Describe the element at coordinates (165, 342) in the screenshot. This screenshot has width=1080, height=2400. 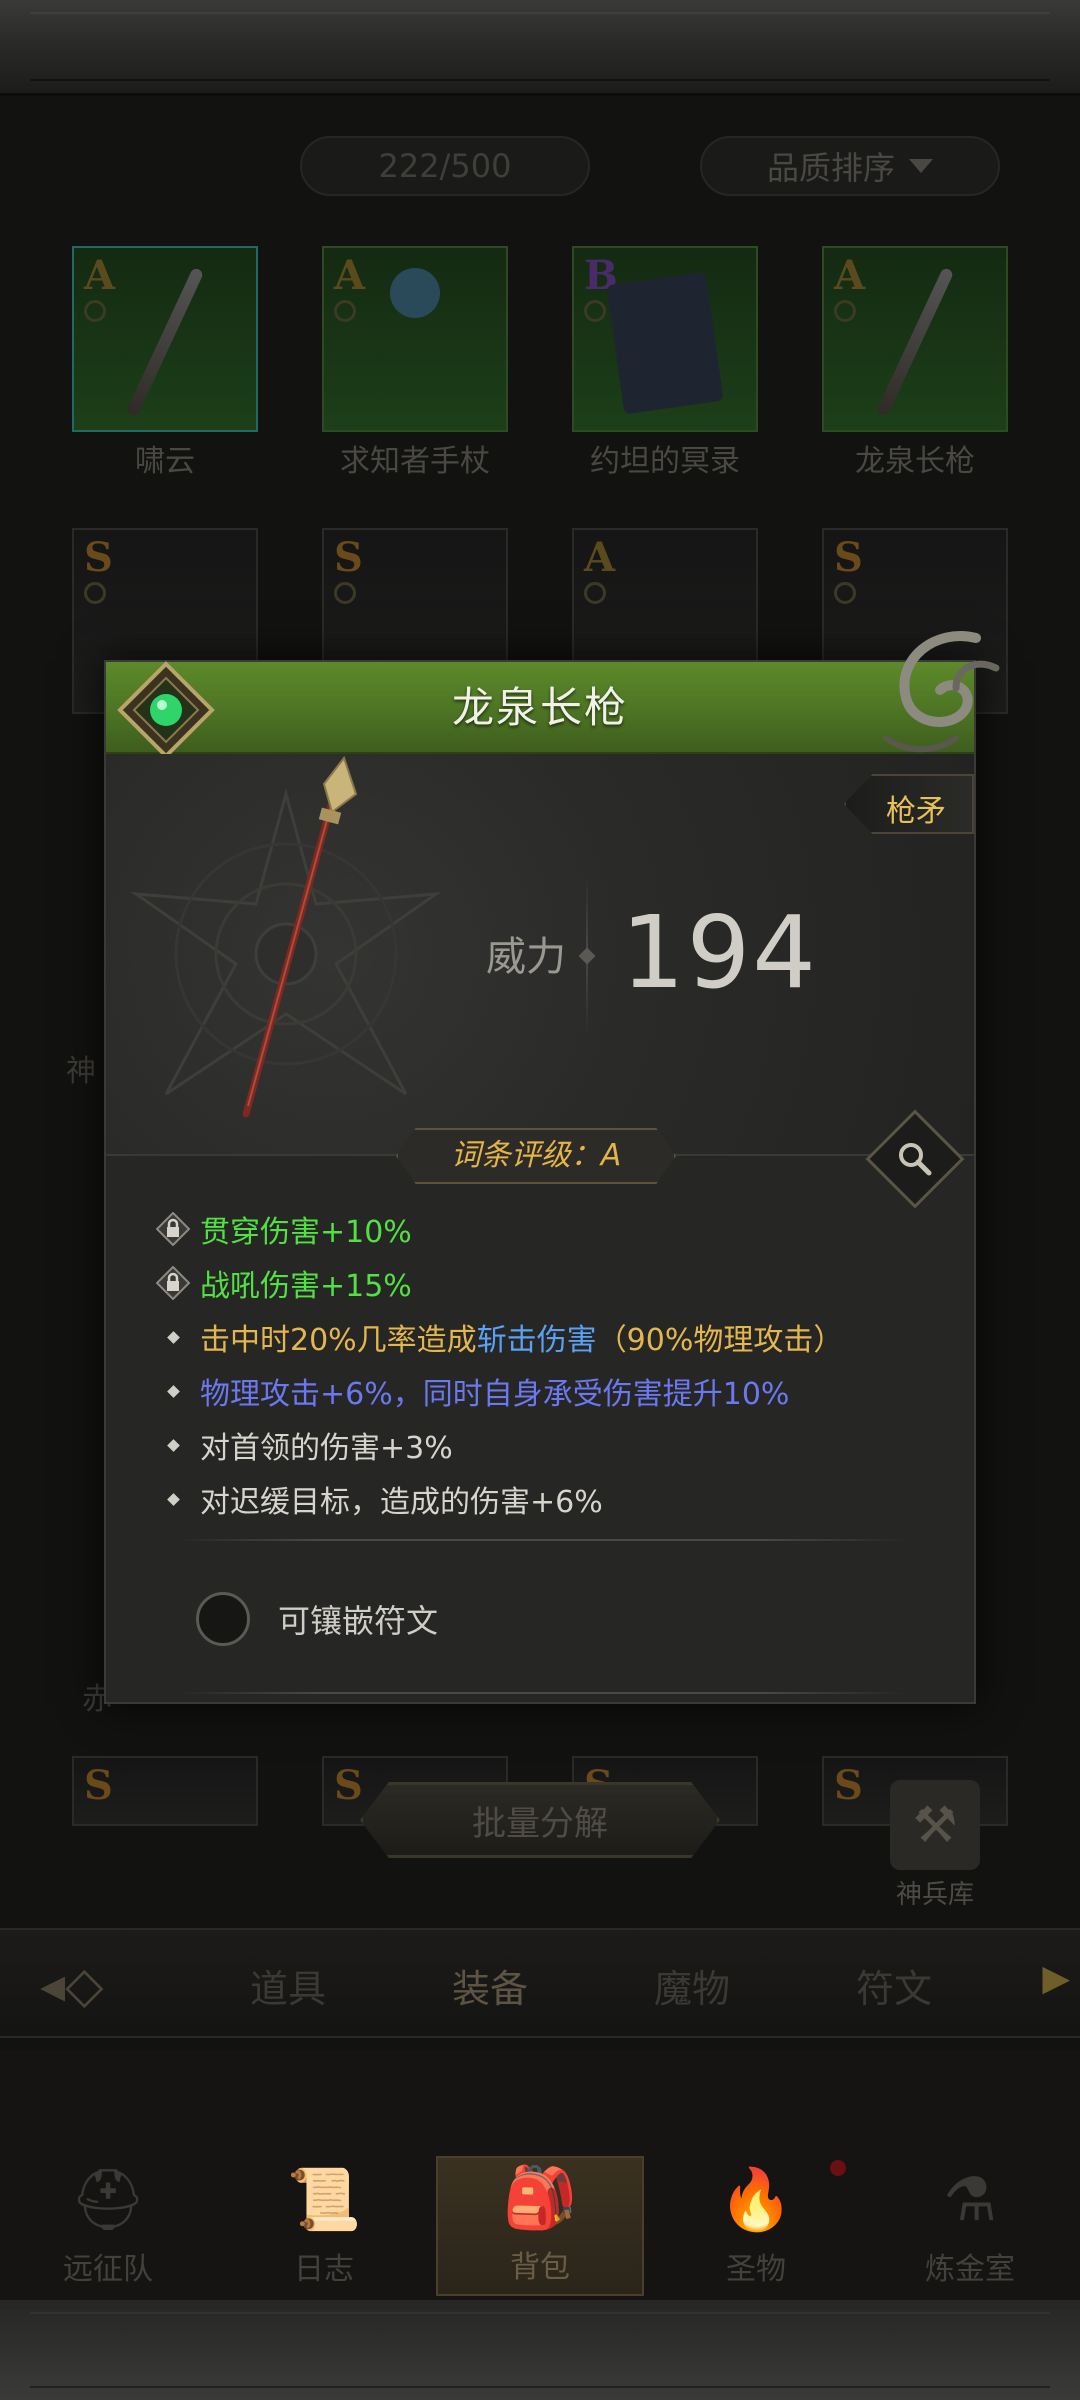
I see `sword-icon` at that location.